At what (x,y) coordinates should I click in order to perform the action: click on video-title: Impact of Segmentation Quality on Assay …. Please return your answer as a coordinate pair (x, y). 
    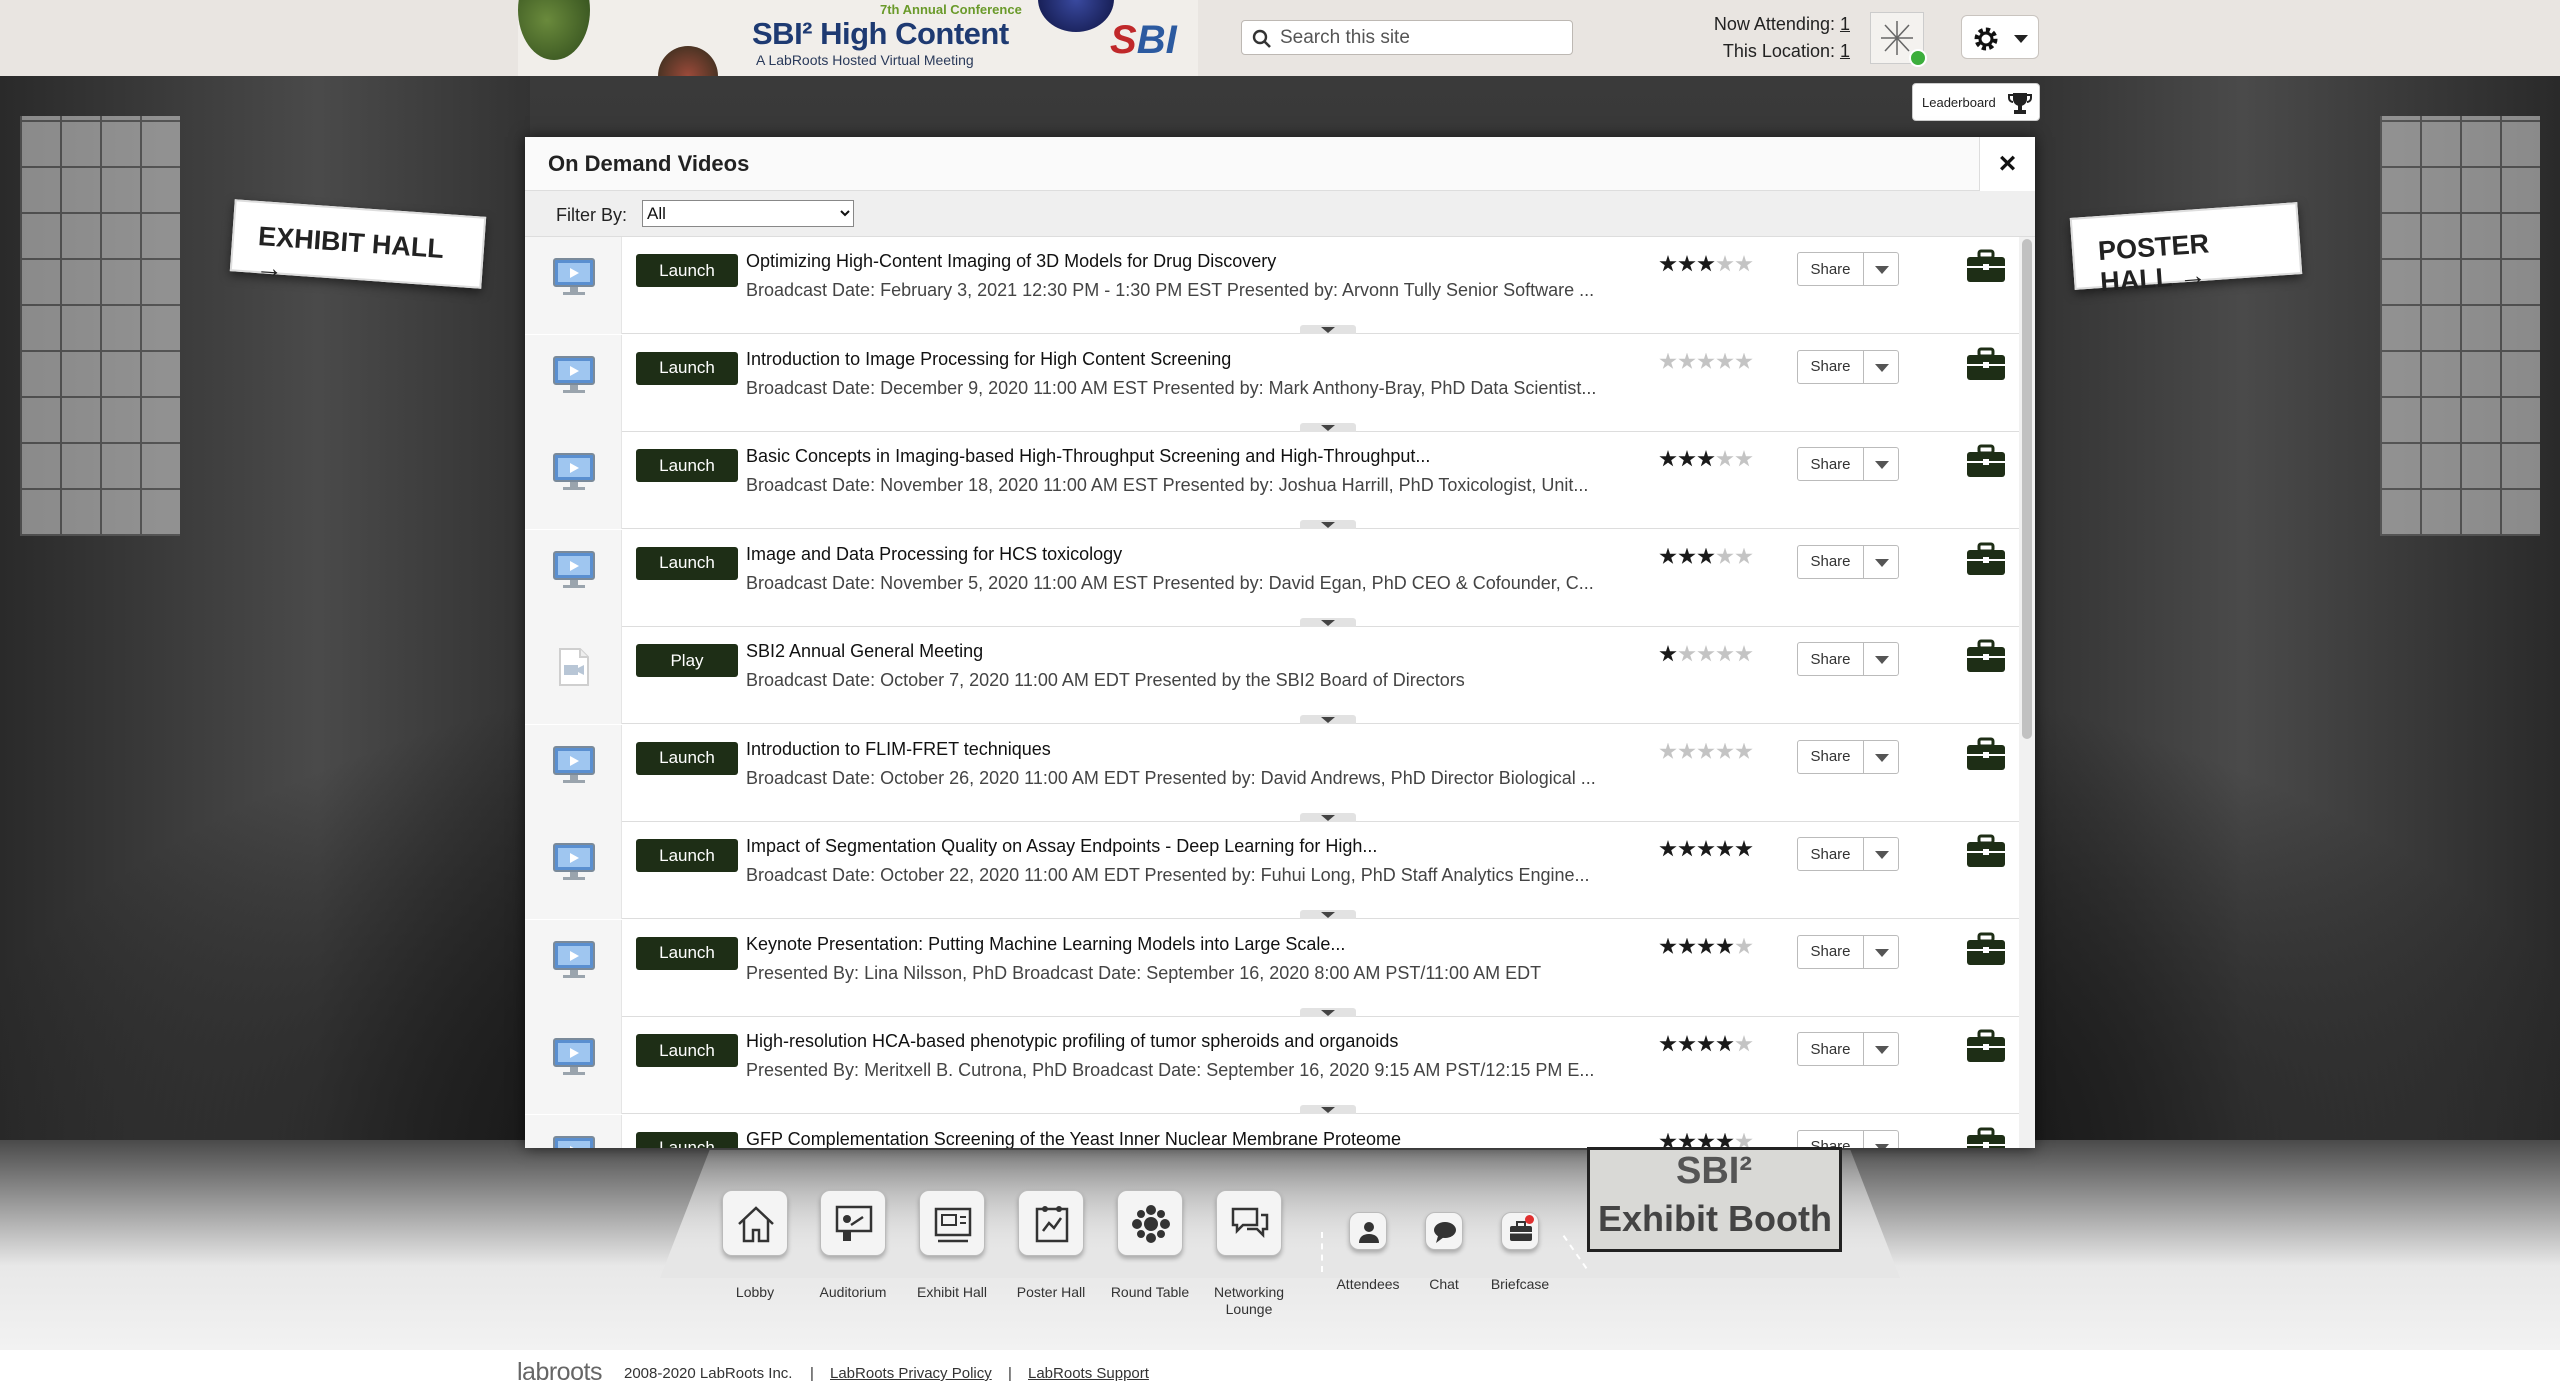
    Looking at the image, I should click on (1196, 846).